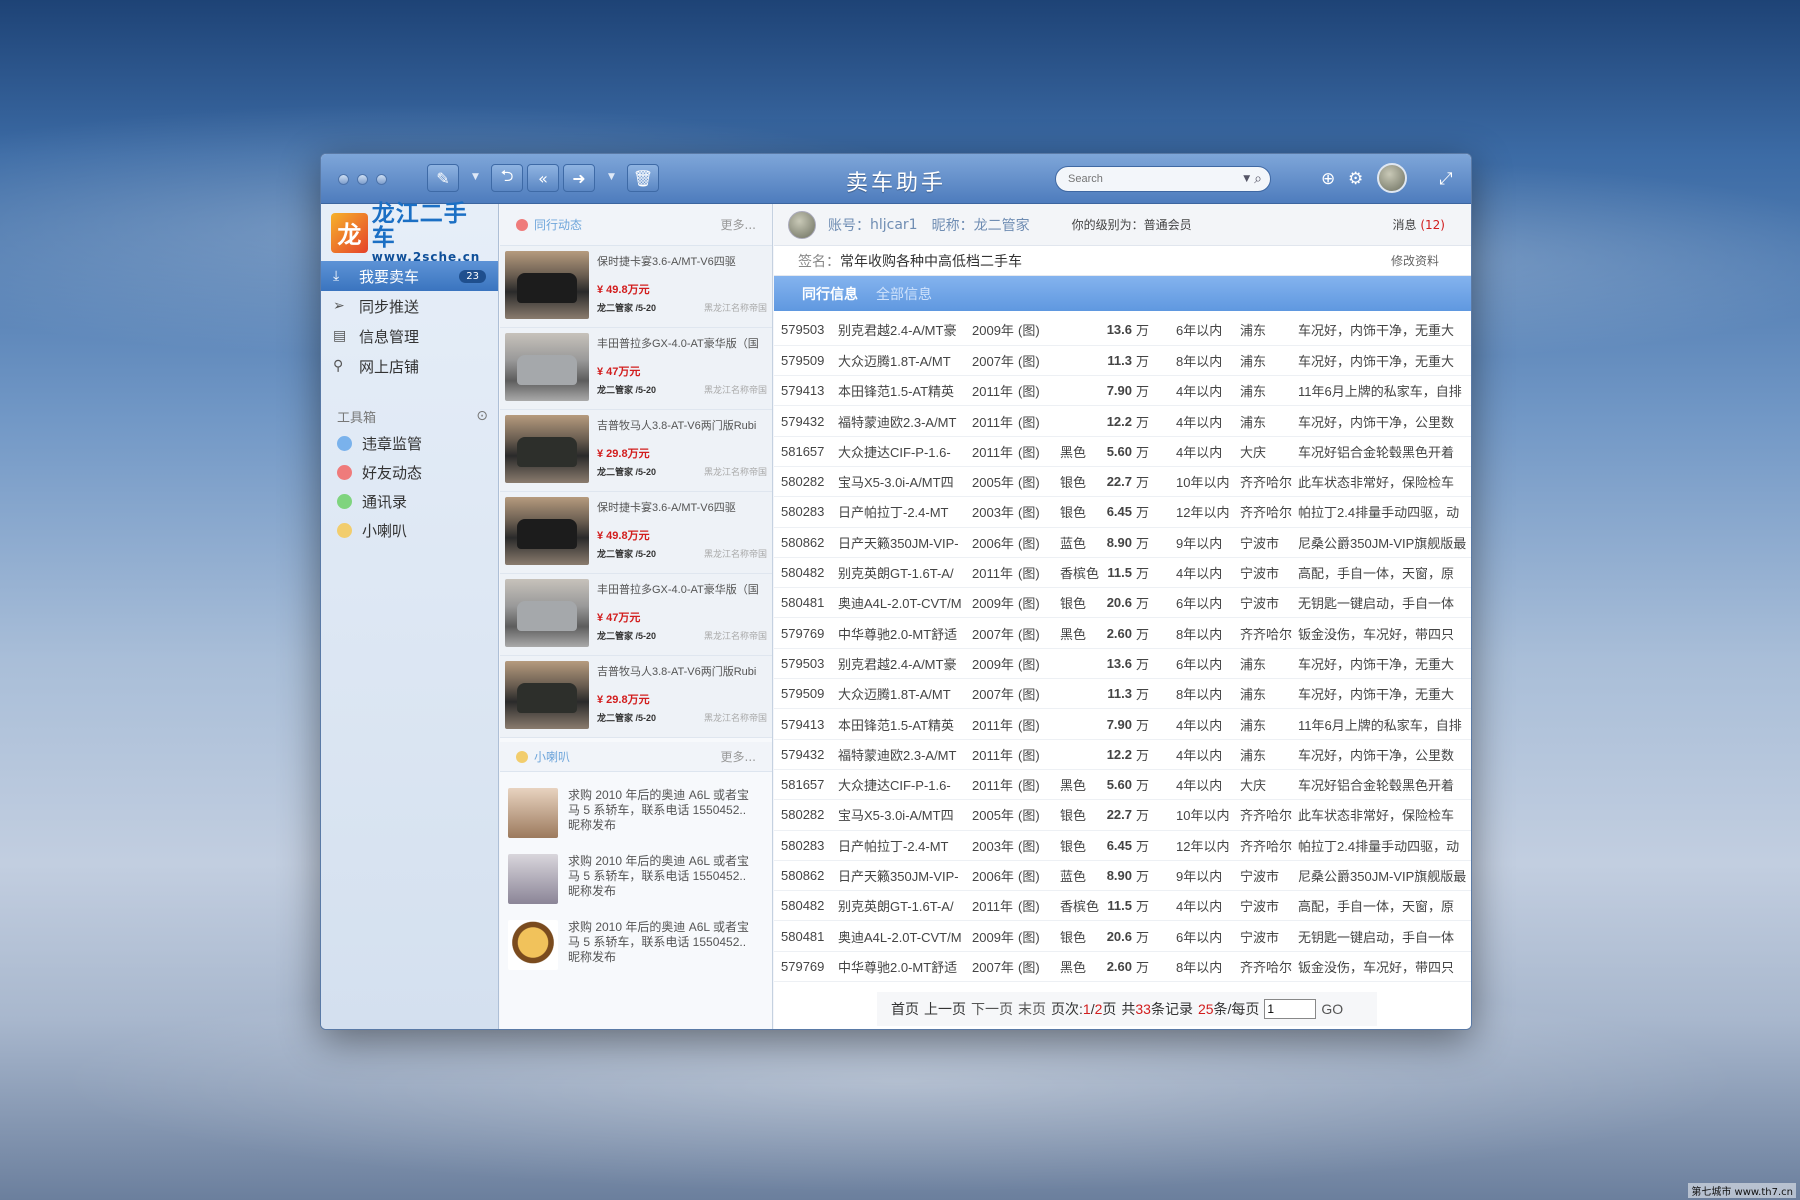 This screenshot has width=1800, height=1200. I want to click on user-avatar, so click(1392, 178).